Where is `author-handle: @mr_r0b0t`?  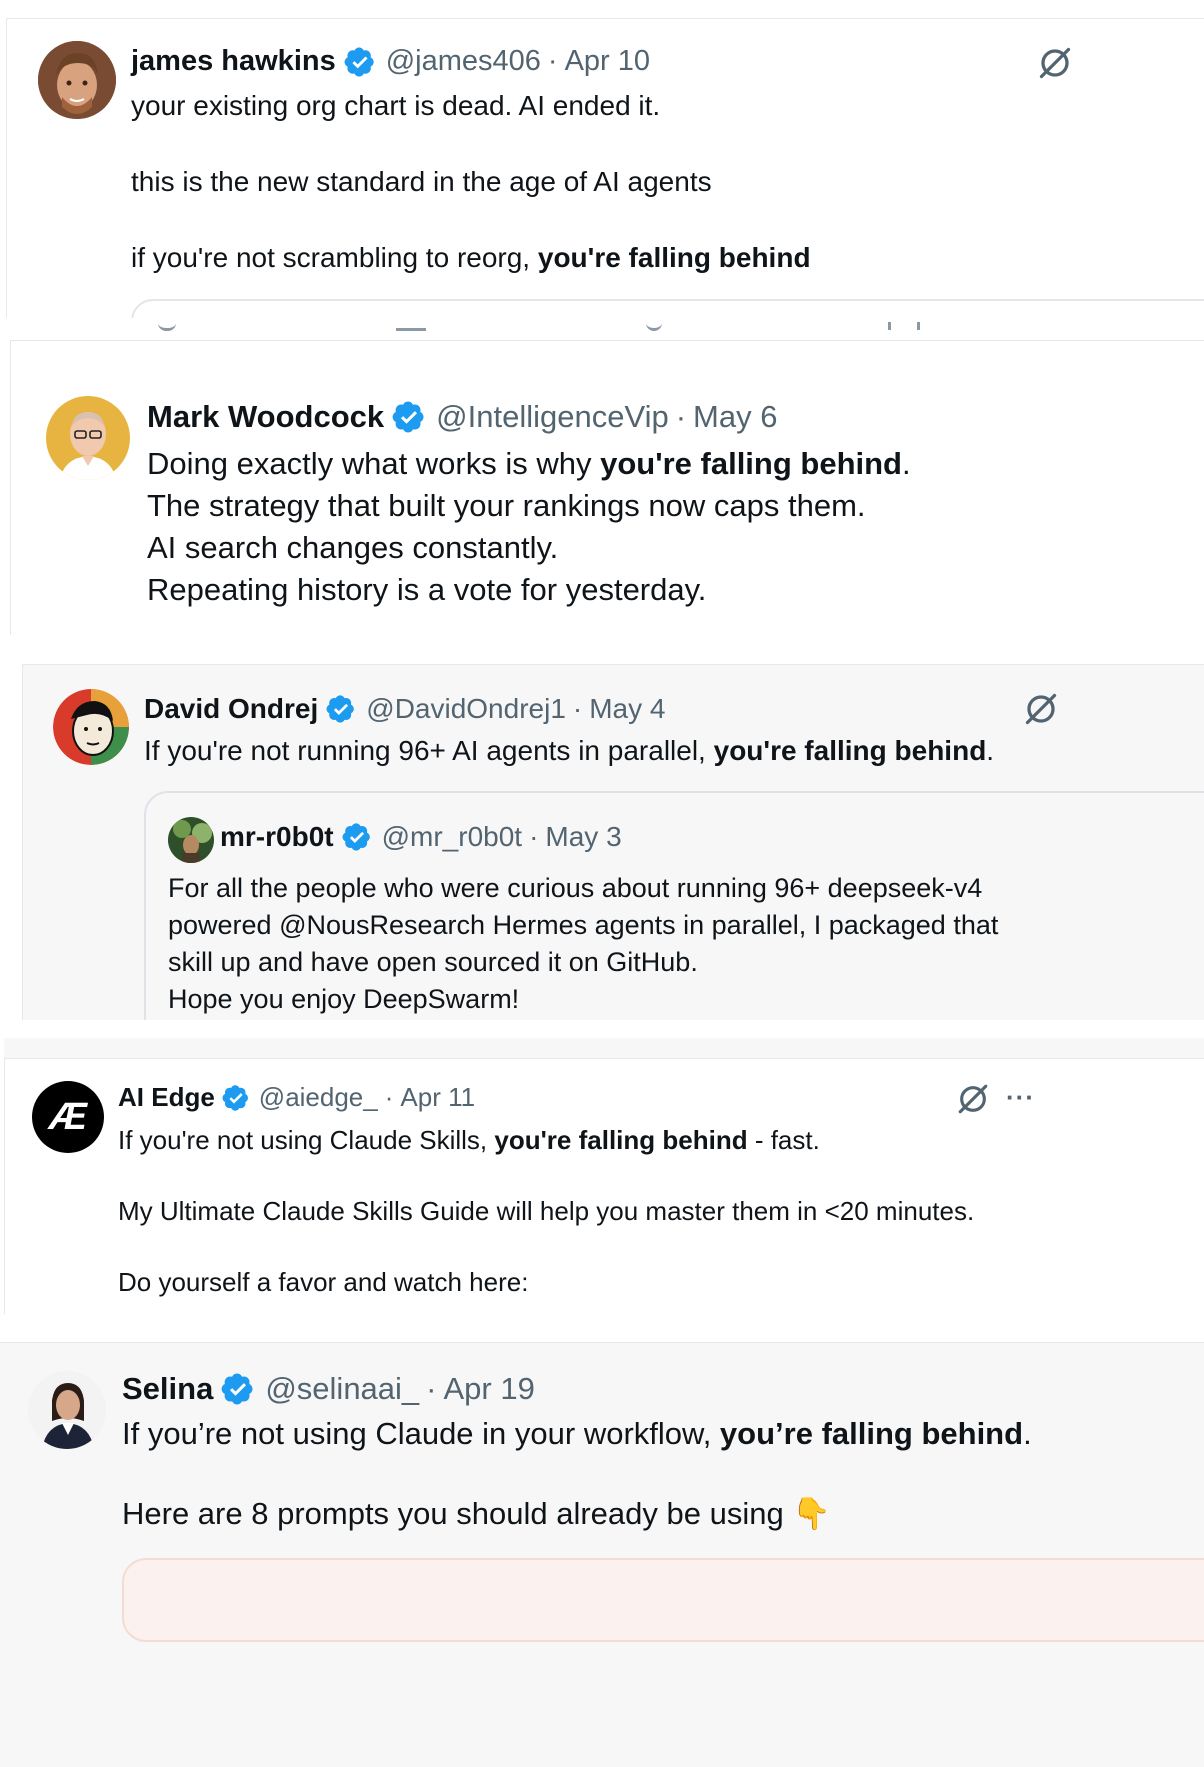
author-handle: @mr_r0b0t is located at coordinates (452, 837).